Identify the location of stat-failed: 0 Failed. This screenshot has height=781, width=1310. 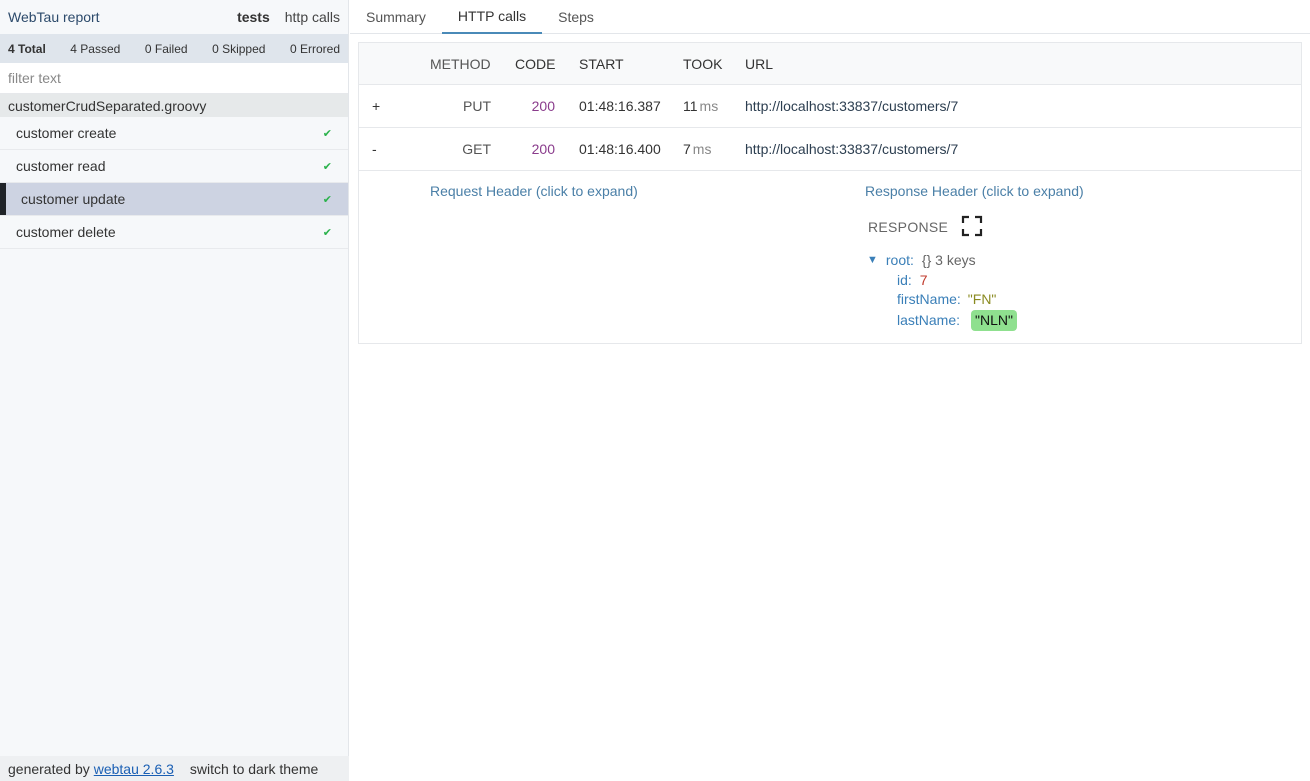
(166, 49).